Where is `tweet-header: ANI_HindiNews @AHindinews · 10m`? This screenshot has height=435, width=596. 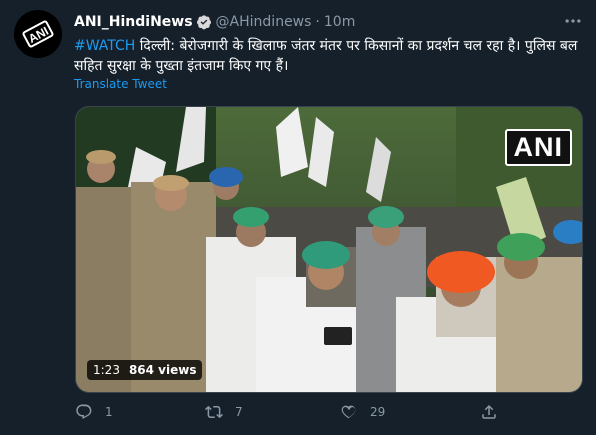
tweet-header: ANI_HindiNews @AHindinews · 10m is located at coordinates (325, 22).